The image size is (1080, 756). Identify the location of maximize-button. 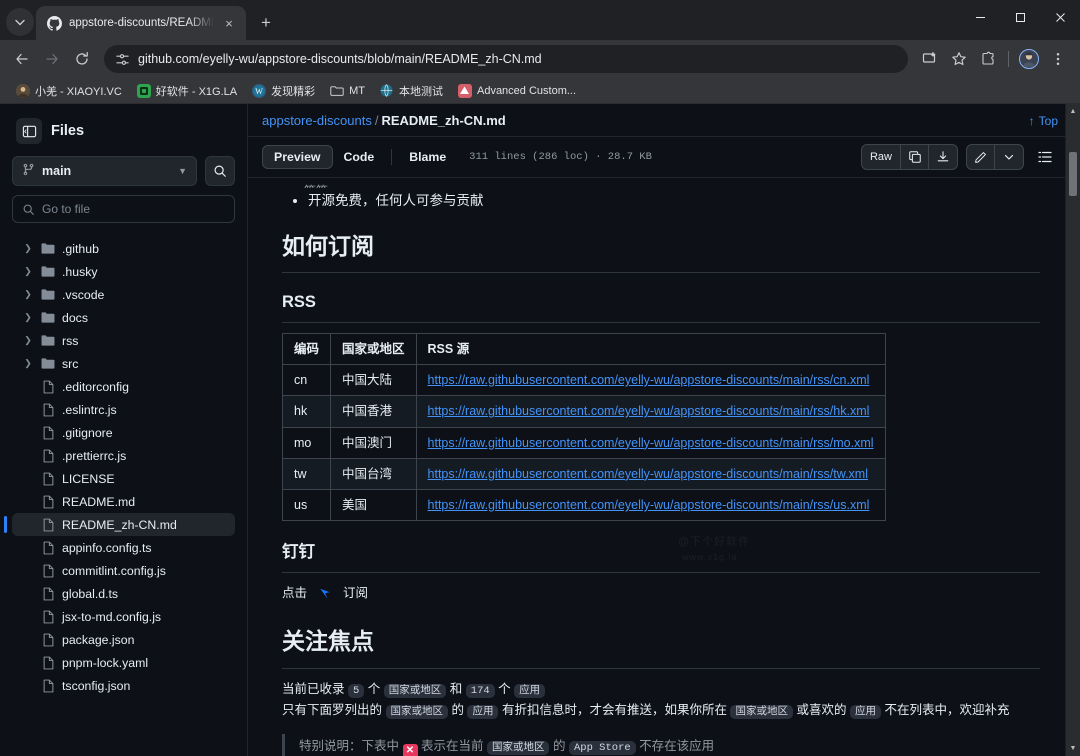
(1020, 17).